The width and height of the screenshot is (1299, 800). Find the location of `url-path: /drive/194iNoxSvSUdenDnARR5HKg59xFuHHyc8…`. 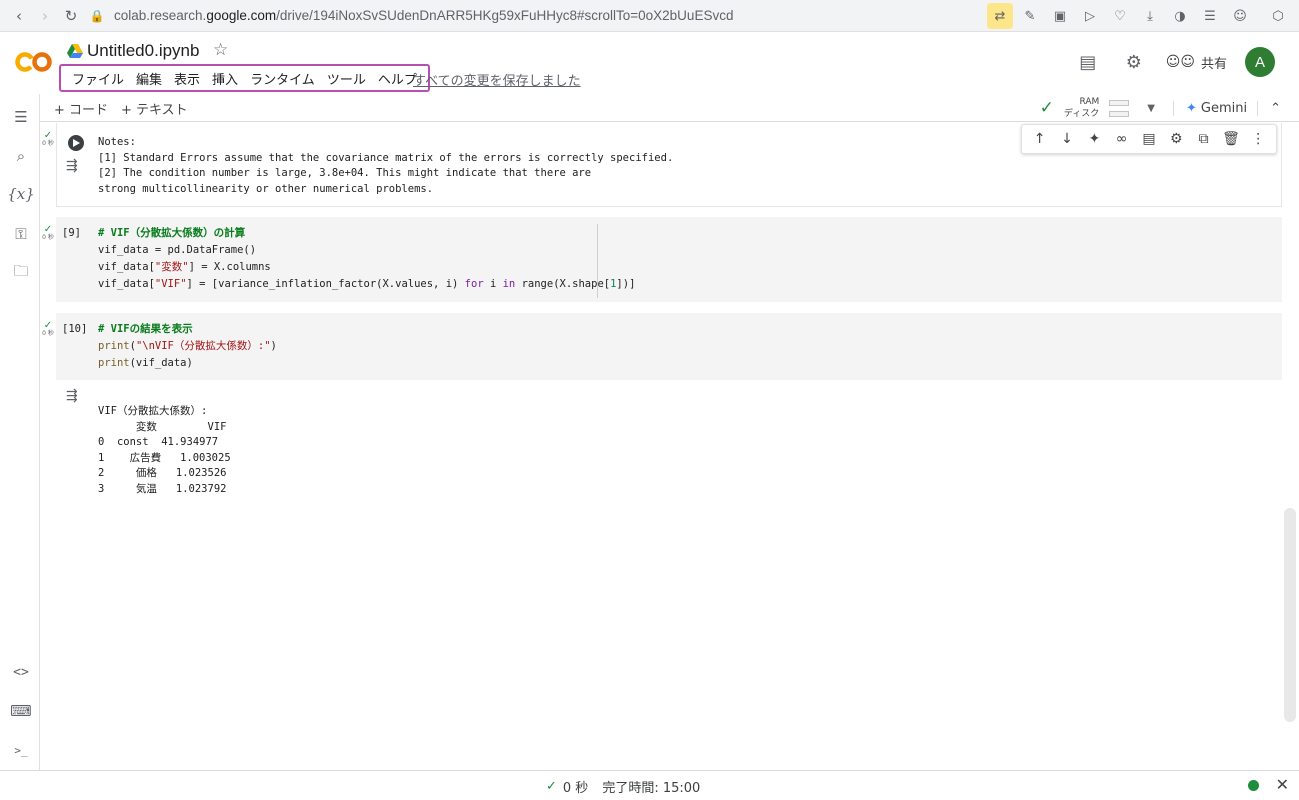

url-path: /drive/194iNoxSvSUdenDnARR5HKg59xFuHHyc8… is located at coordinates (505, 15).